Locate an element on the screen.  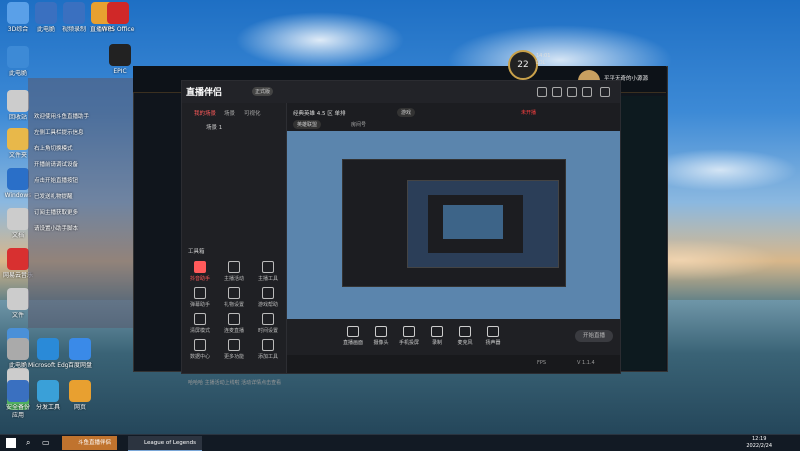
tool-label: 更多功能 is located at coordinates (233, 357).